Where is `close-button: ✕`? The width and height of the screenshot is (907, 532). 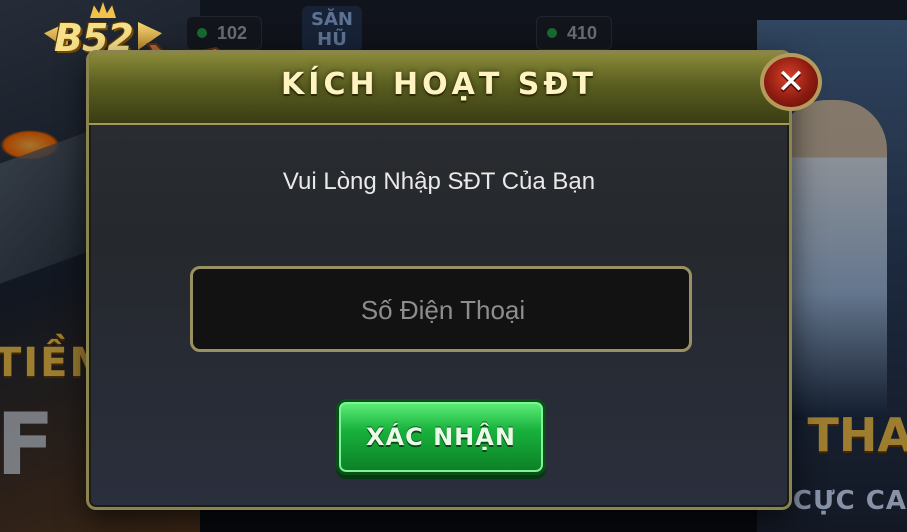
close-button: ✕ is located at coordinates (791, 82).